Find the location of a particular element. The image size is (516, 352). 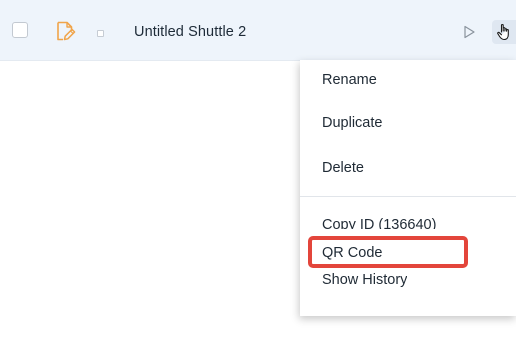

menu-item-copy-id: Copy ID (136640) is located at coordinates (379, 223).